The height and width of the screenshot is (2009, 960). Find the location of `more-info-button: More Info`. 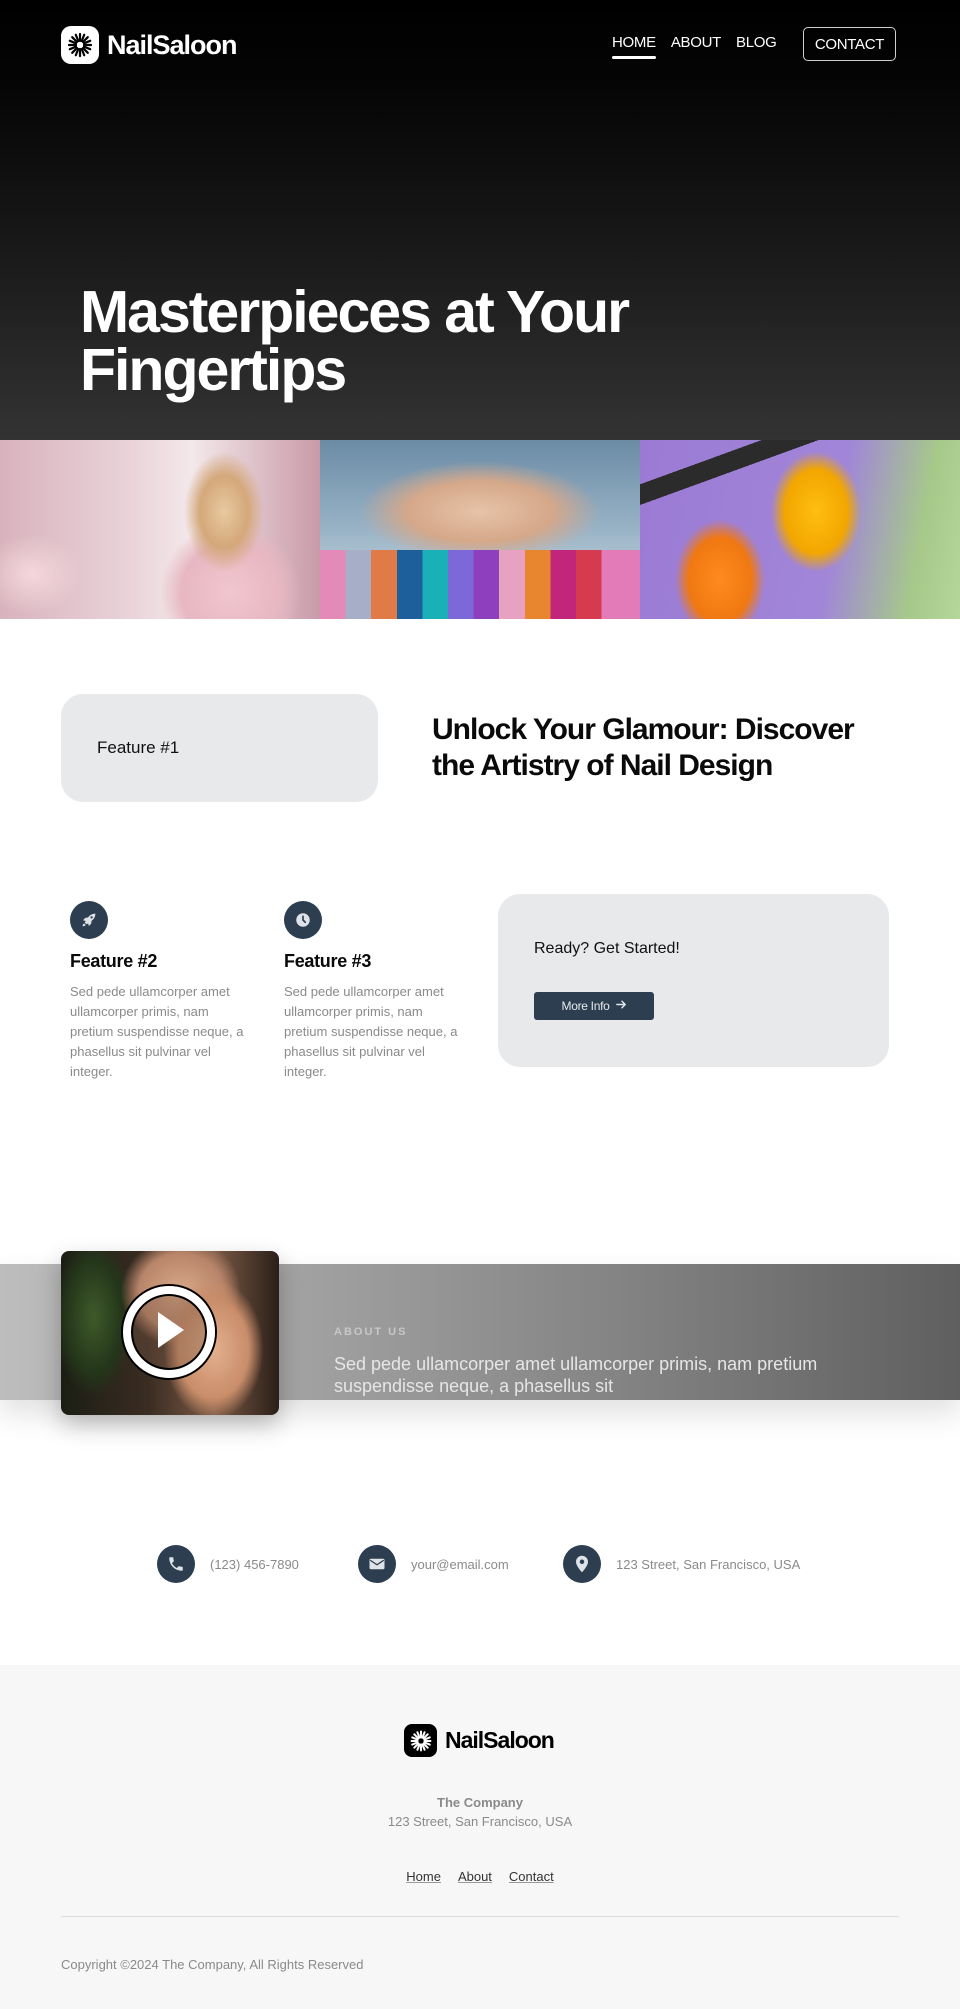

more-info-button: More Info is located at coordinates (594, 1006).